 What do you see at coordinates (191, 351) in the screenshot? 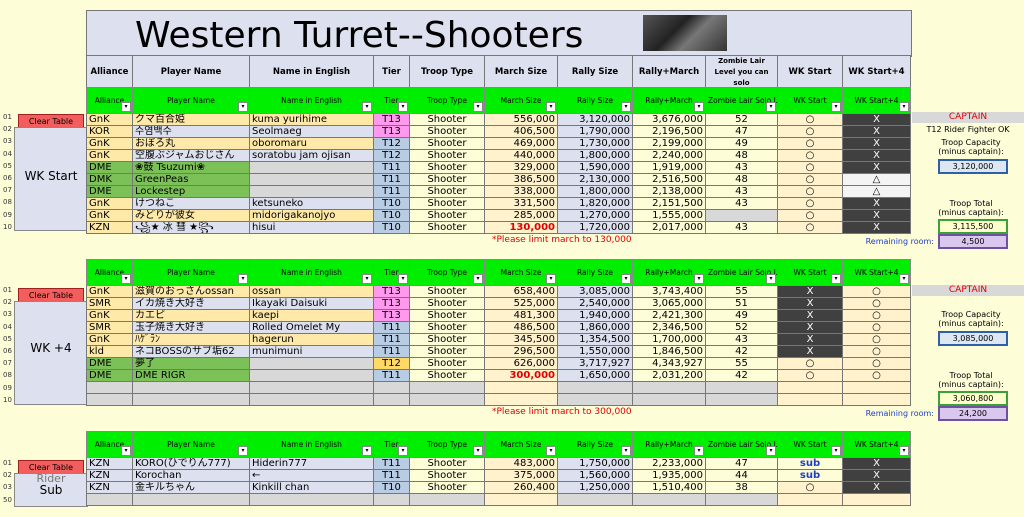
I see `cell-player-name: ネコBOSSのサブ垢62` at bounding box center [191, 351].